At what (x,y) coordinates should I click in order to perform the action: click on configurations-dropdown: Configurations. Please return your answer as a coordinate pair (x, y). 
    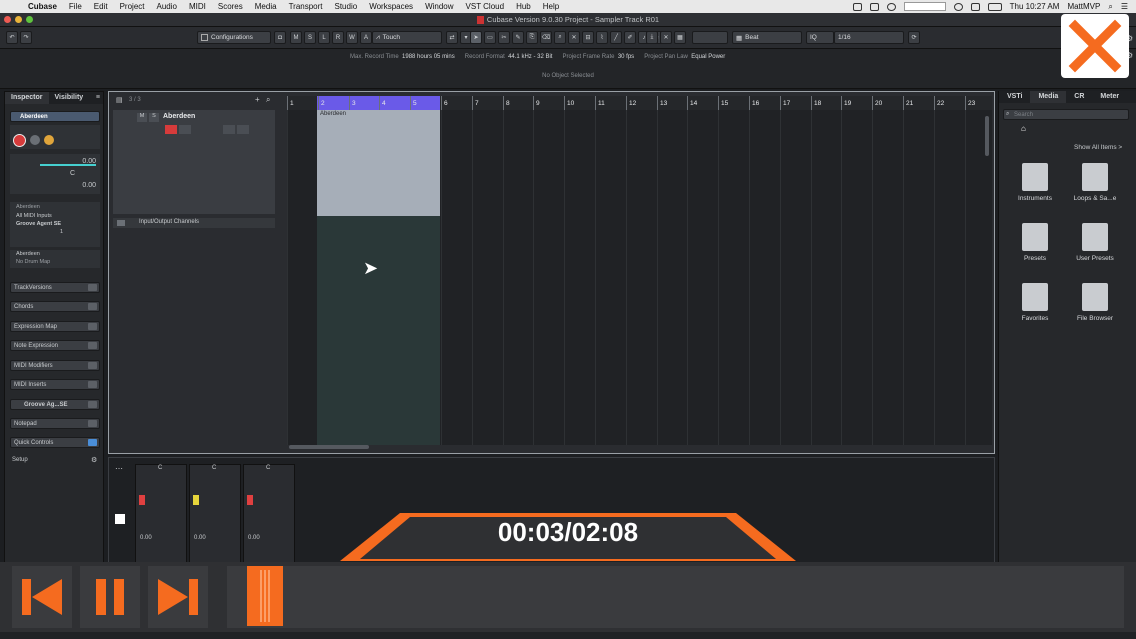
    Looking at the image, I should click on (234, 37).